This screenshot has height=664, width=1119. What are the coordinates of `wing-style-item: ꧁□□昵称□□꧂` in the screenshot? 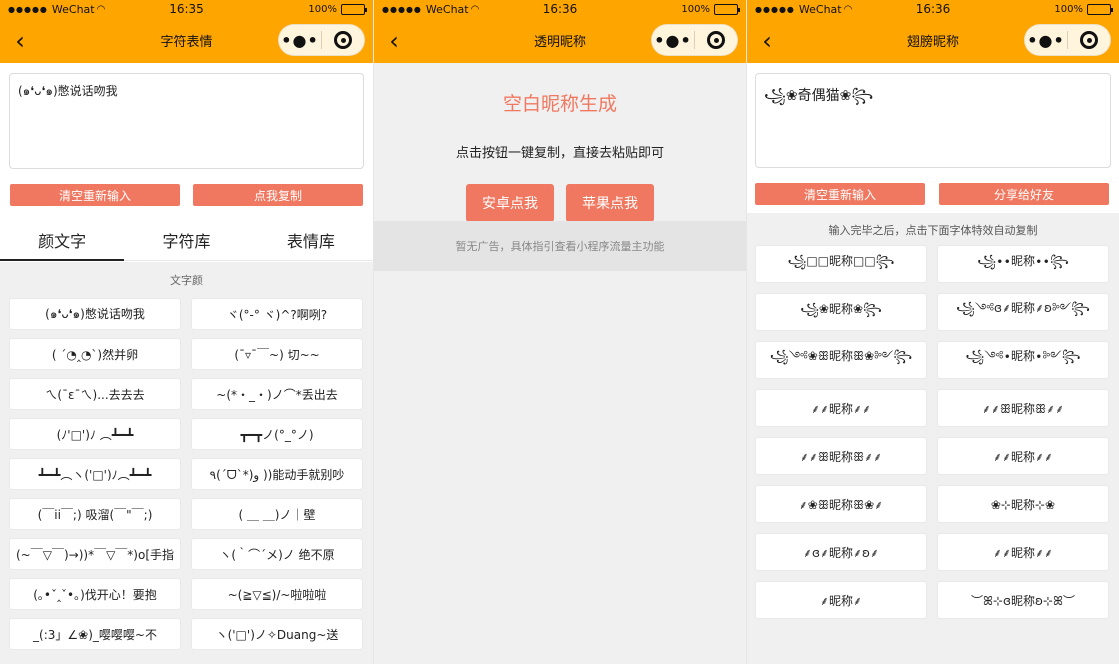 It's located at (841, 264).